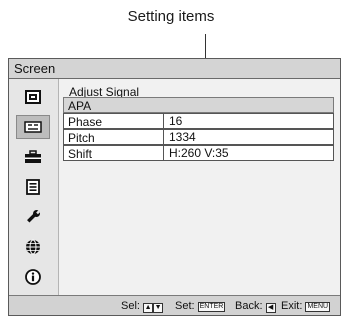  Describe the element at coordinates (81, 138) in the screenshot. I see `setting-label: Pitch` at that location.